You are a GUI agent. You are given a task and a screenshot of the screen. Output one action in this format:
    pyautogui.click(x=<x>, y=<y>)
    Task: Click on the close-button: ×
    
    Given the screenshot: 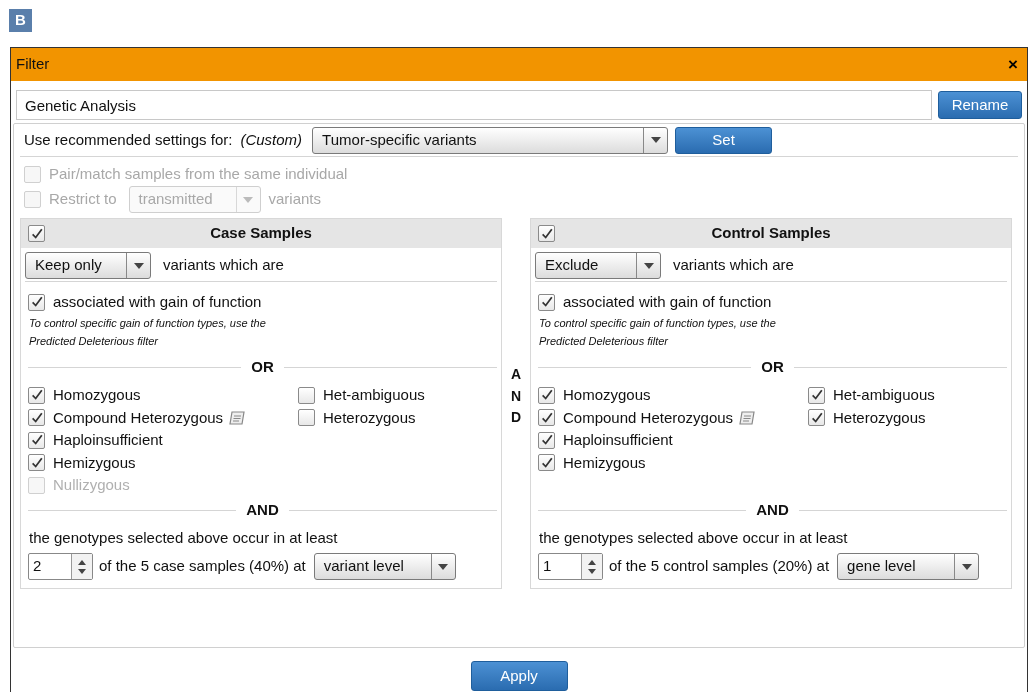 What is the action you would take?
    pyautogui.click(x=1013, y=64)
    